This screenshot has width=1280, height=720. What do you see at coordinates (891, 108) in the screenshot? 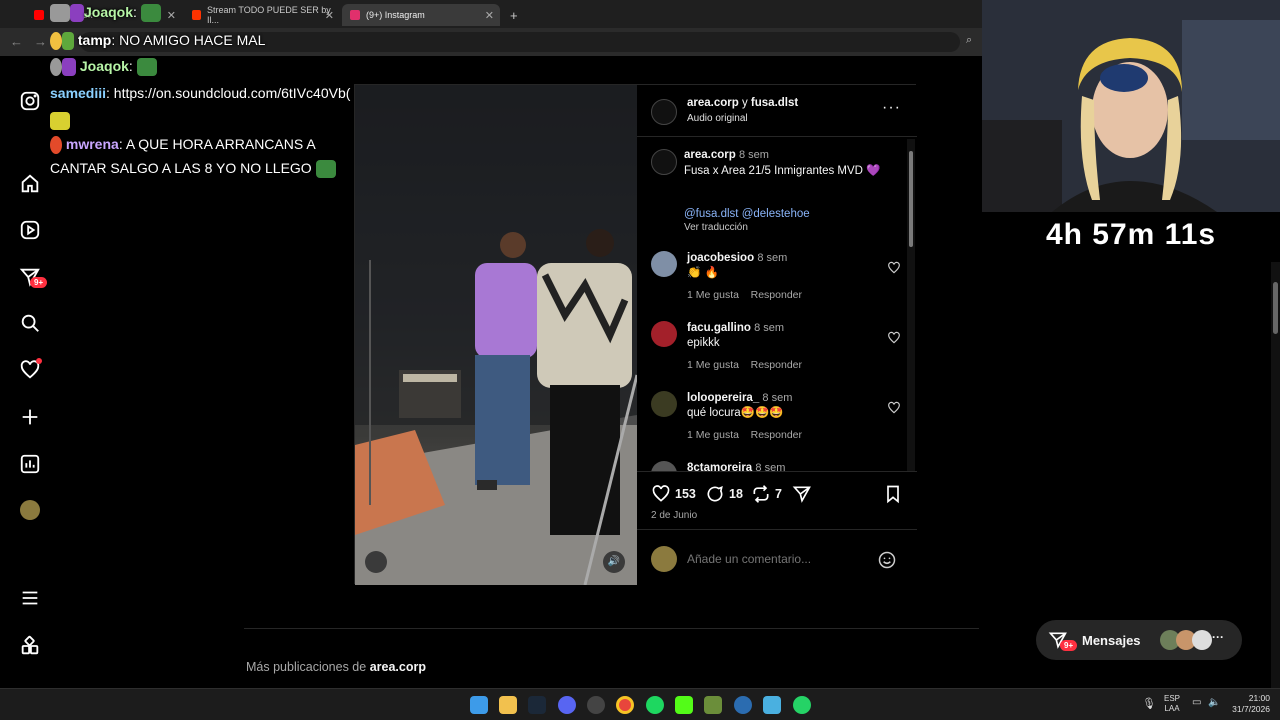
I see `more-options-icon: ···` at bounding box center [891, 108].